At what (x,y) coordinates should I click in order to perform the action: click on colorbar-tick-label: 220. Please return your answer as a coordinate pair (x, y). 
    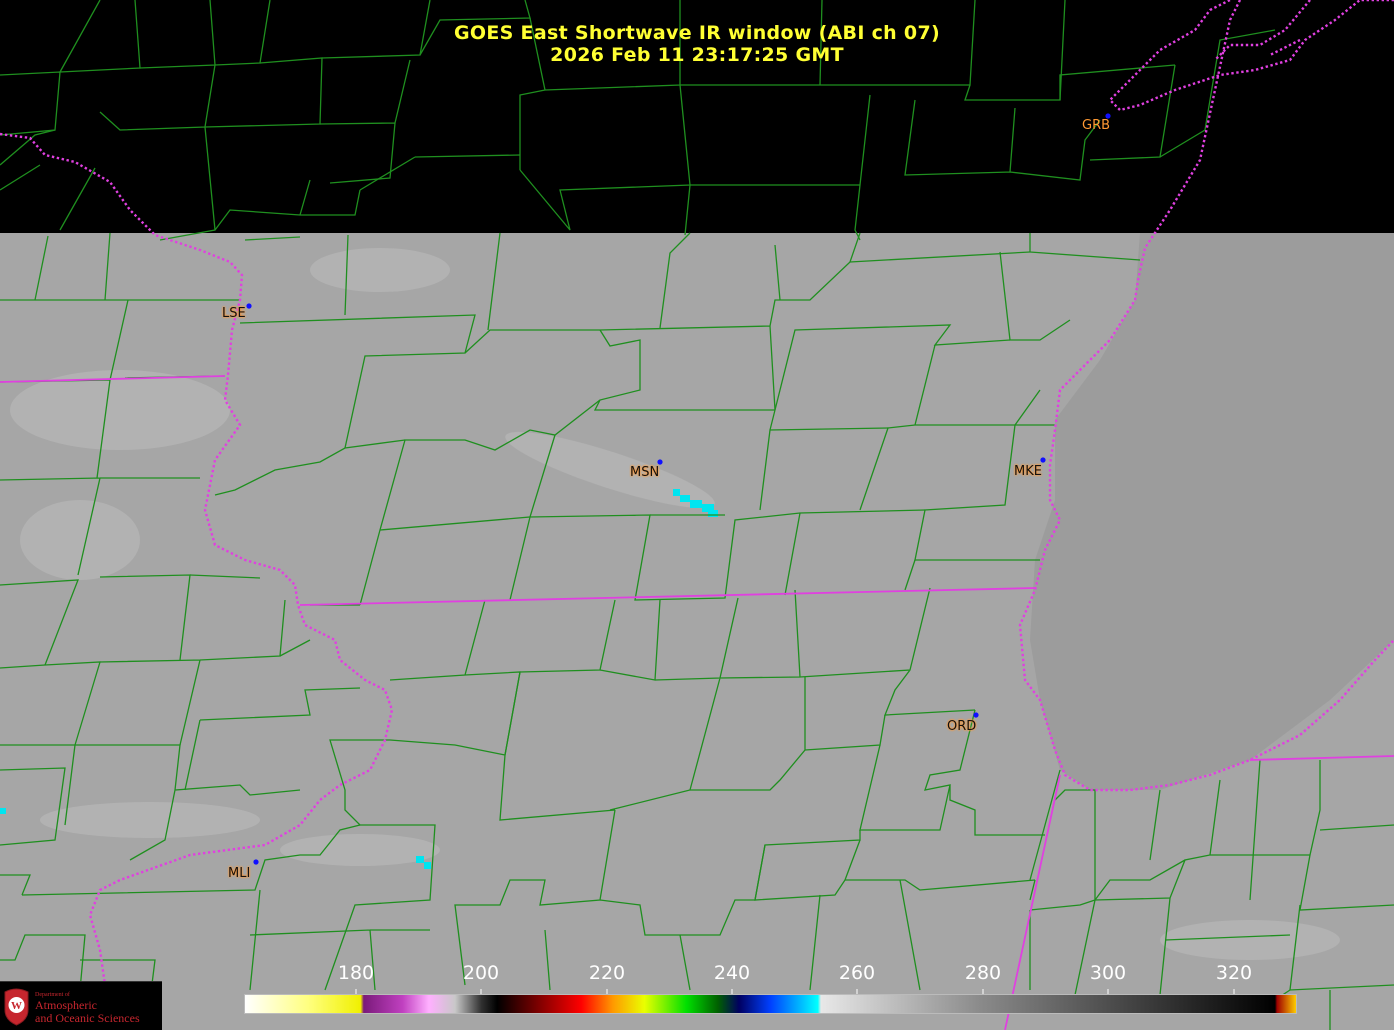
    Looking at the image, I should click on (607, 973).